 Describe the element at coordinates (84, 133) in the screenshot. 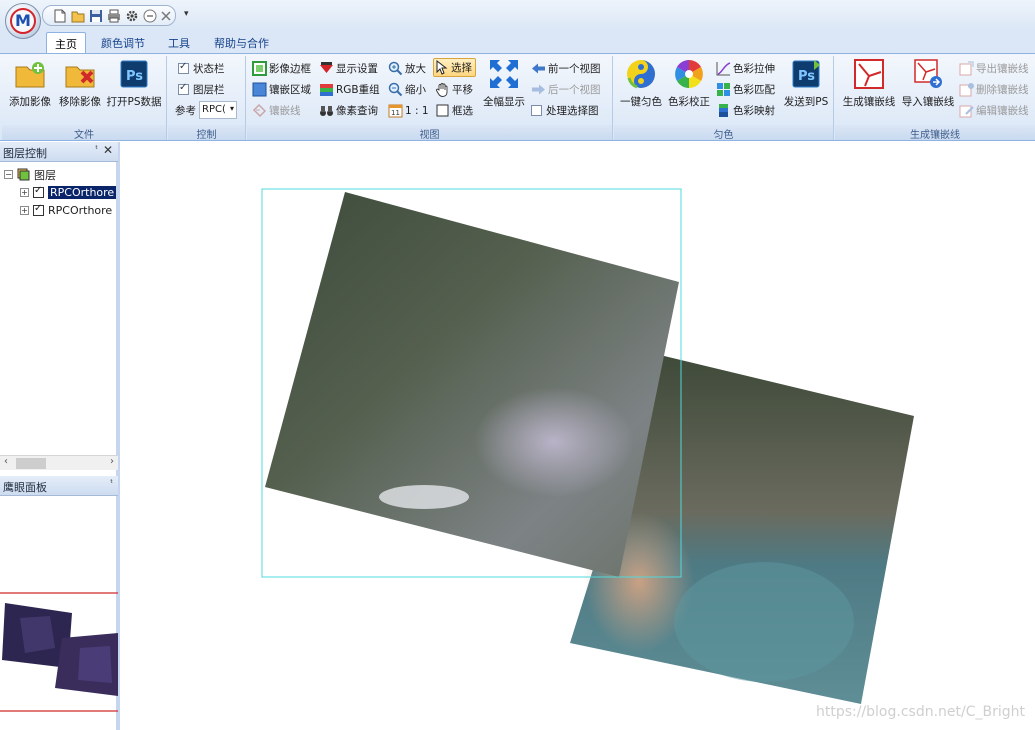

I see `group-file-label: 文件` at that location.